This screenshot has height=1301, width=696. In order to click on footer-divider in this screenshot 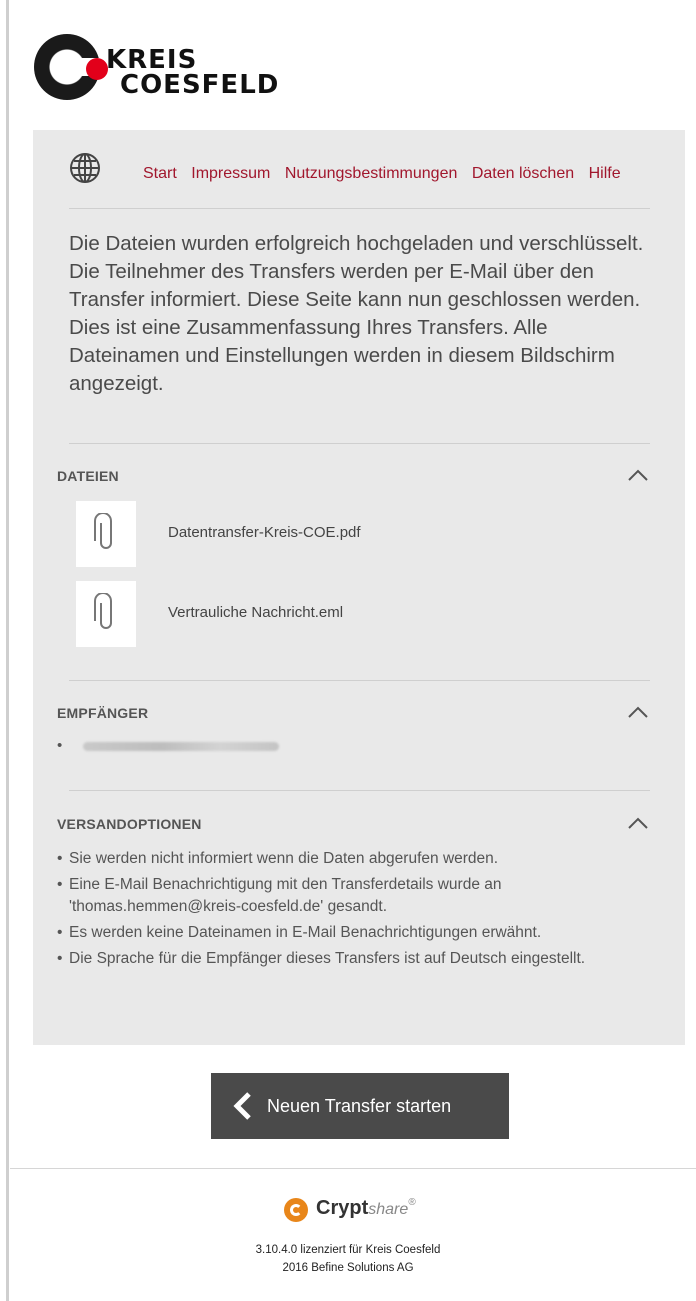, I will do `click(353, 1168)`.